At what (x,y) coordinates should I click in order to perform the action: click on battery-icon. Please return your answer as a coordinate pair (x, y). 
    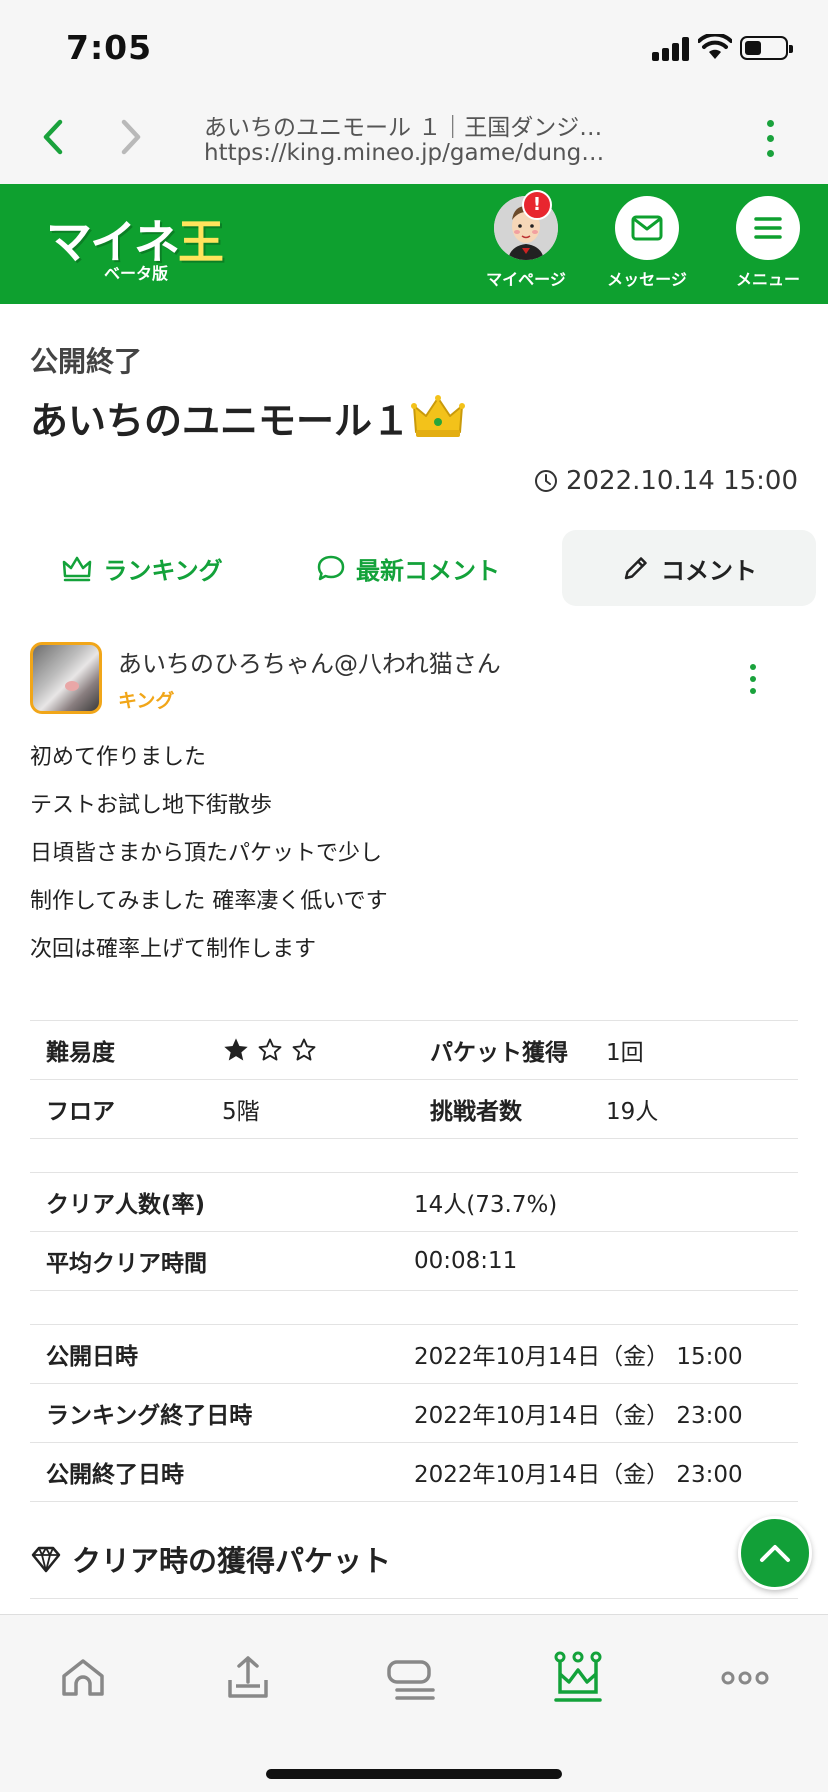
    Looking at the image, I should click on (766, 48).